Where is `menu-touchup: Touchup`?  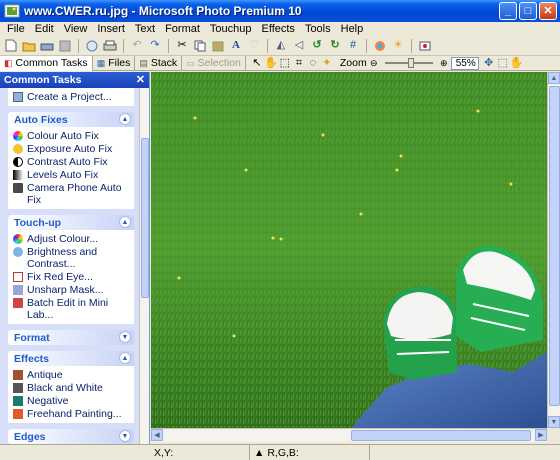
menu-touchup: Touchup is located at coordinates (231, 29).